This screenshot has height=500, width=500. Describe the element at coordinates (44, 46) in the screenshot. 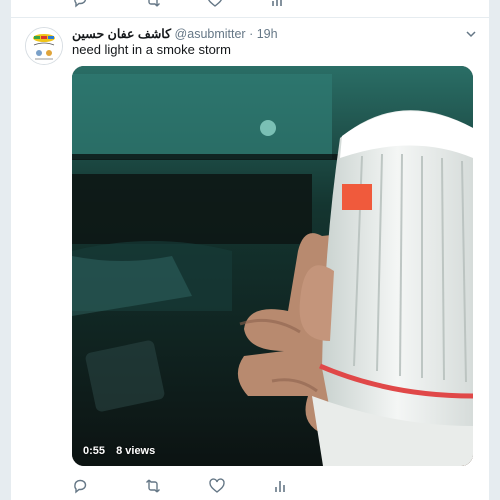

I see `avatar` at that location.